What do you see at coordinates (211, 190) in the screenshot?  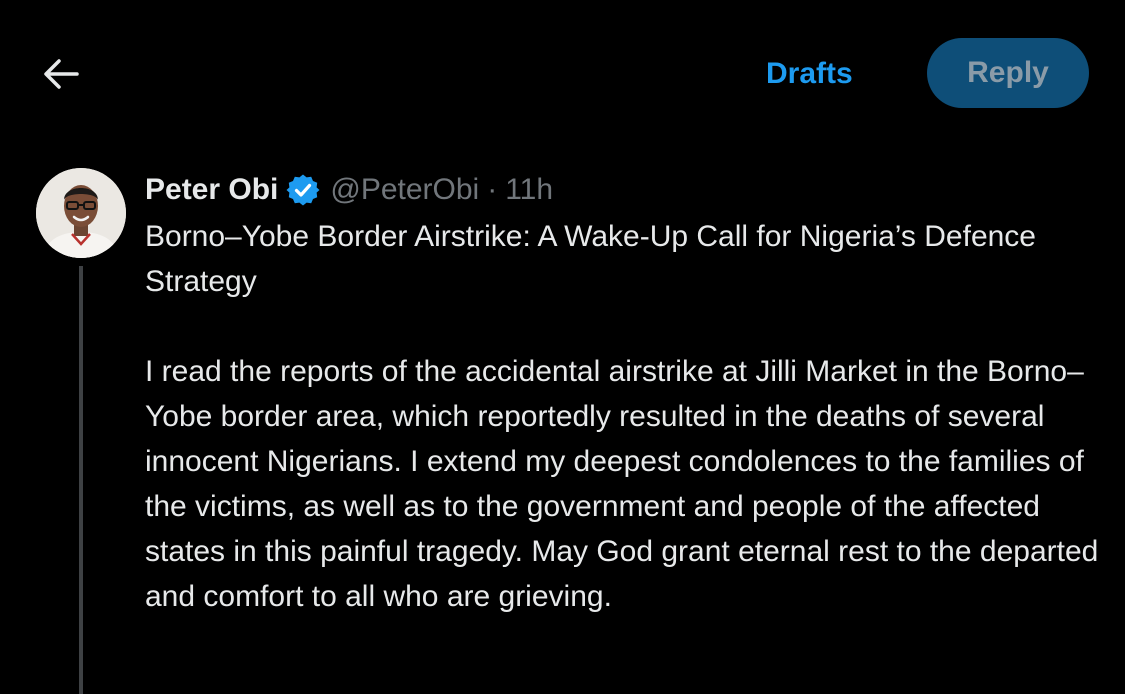 I see `author-name: Peter Obi` at bounding box center [211, 190].